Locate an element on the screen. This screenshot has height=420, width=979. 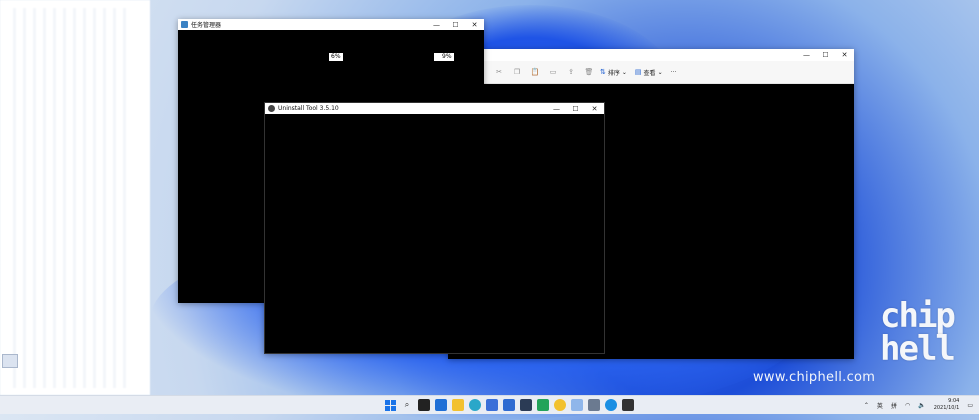
ime-mode-indicator: 拼 is located at coordinates (894, 405).